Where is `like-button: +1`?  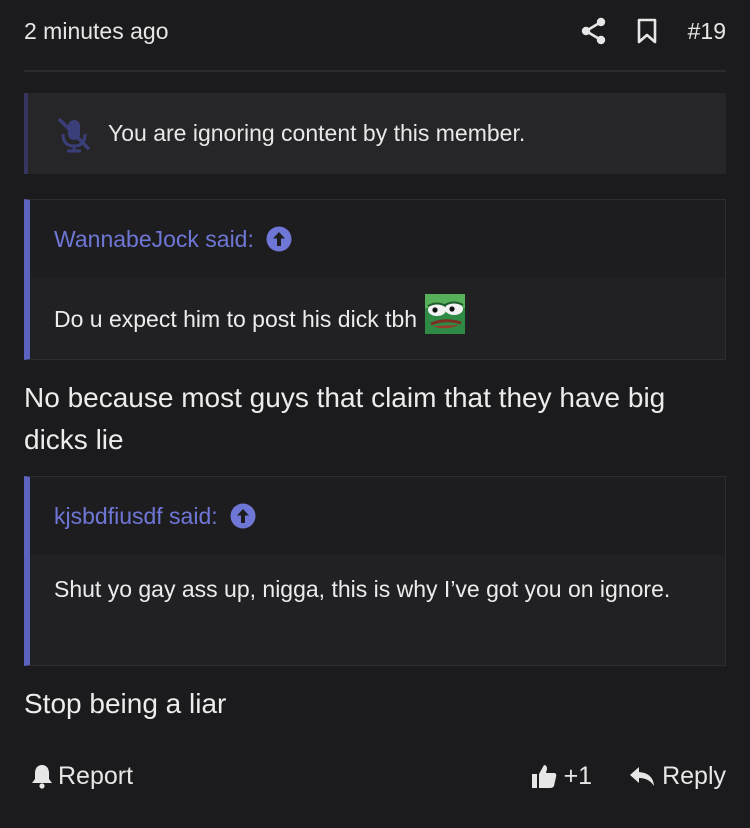 like-button: +1 is located at coordinates (561, 776).